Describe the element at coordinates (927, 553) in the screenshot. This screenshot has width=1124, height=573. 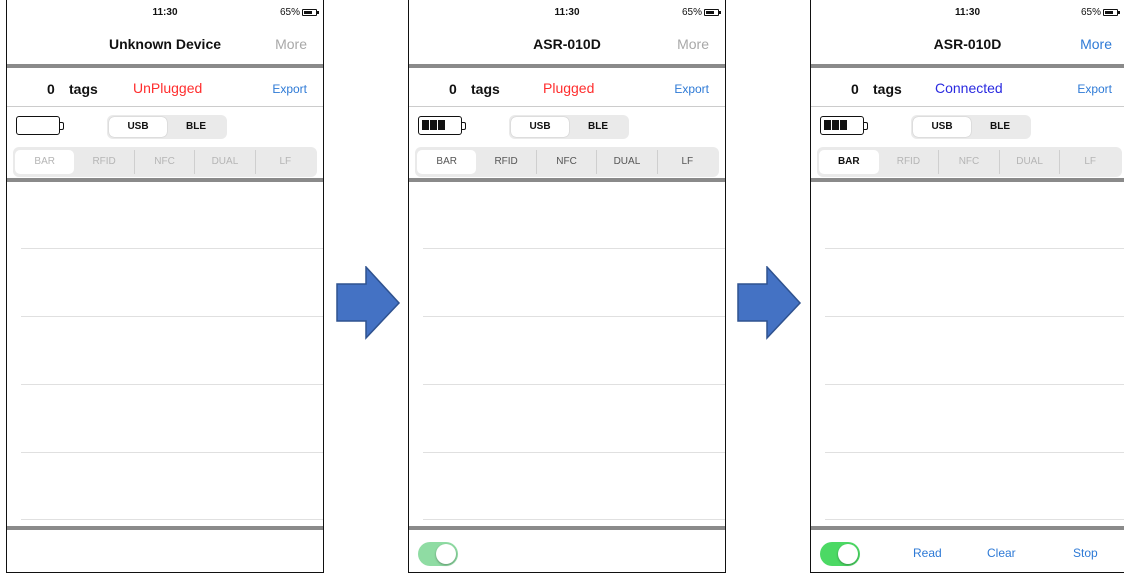
I see `read-button: Read` at that location.